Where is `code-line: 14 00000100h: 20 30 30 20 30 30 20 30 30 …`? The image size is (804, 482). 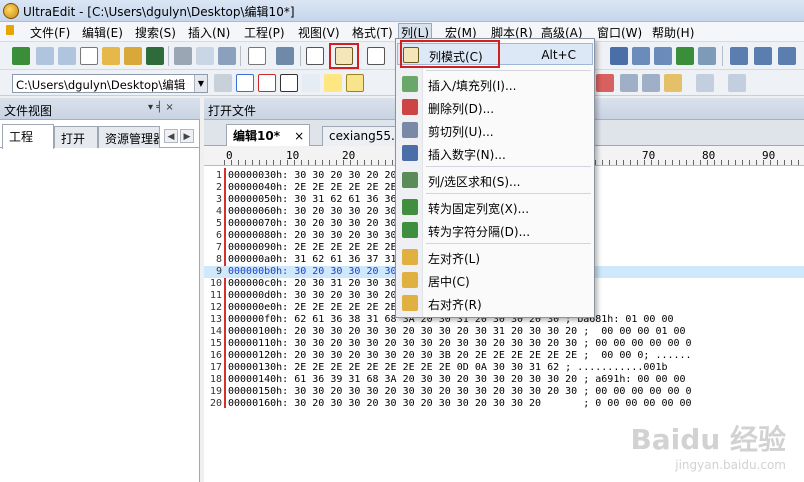
code-line: 14 00000100h: 20 30 30 20 30 30 20 30 30 … is located at coordinates (504, 332).